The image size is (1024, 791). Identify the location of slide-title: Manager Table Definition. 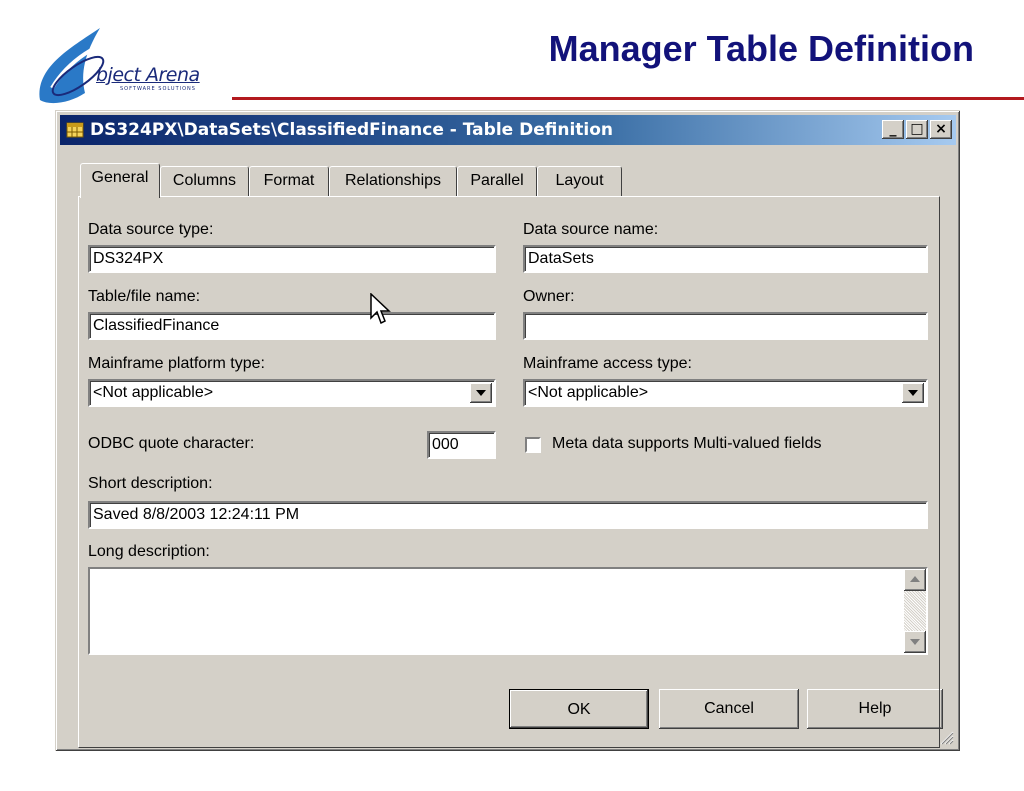
(761, 48).